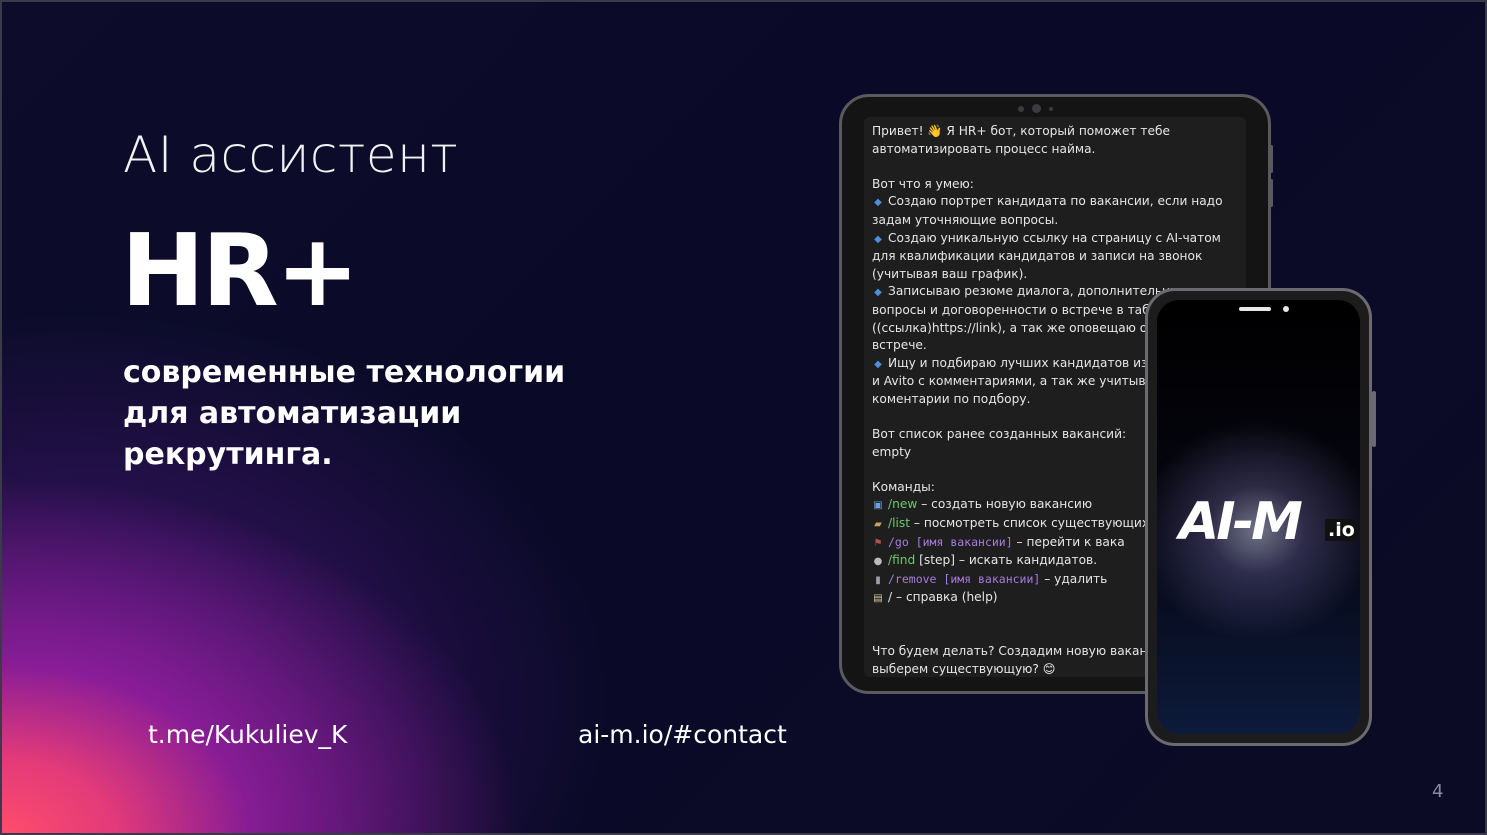 The width and height of the screenshot is (1487, 835). What do you see at coordinates (878, 562) in the screenshot?
I see `magnifier-icon: ●` at bounding box center [878, 562].